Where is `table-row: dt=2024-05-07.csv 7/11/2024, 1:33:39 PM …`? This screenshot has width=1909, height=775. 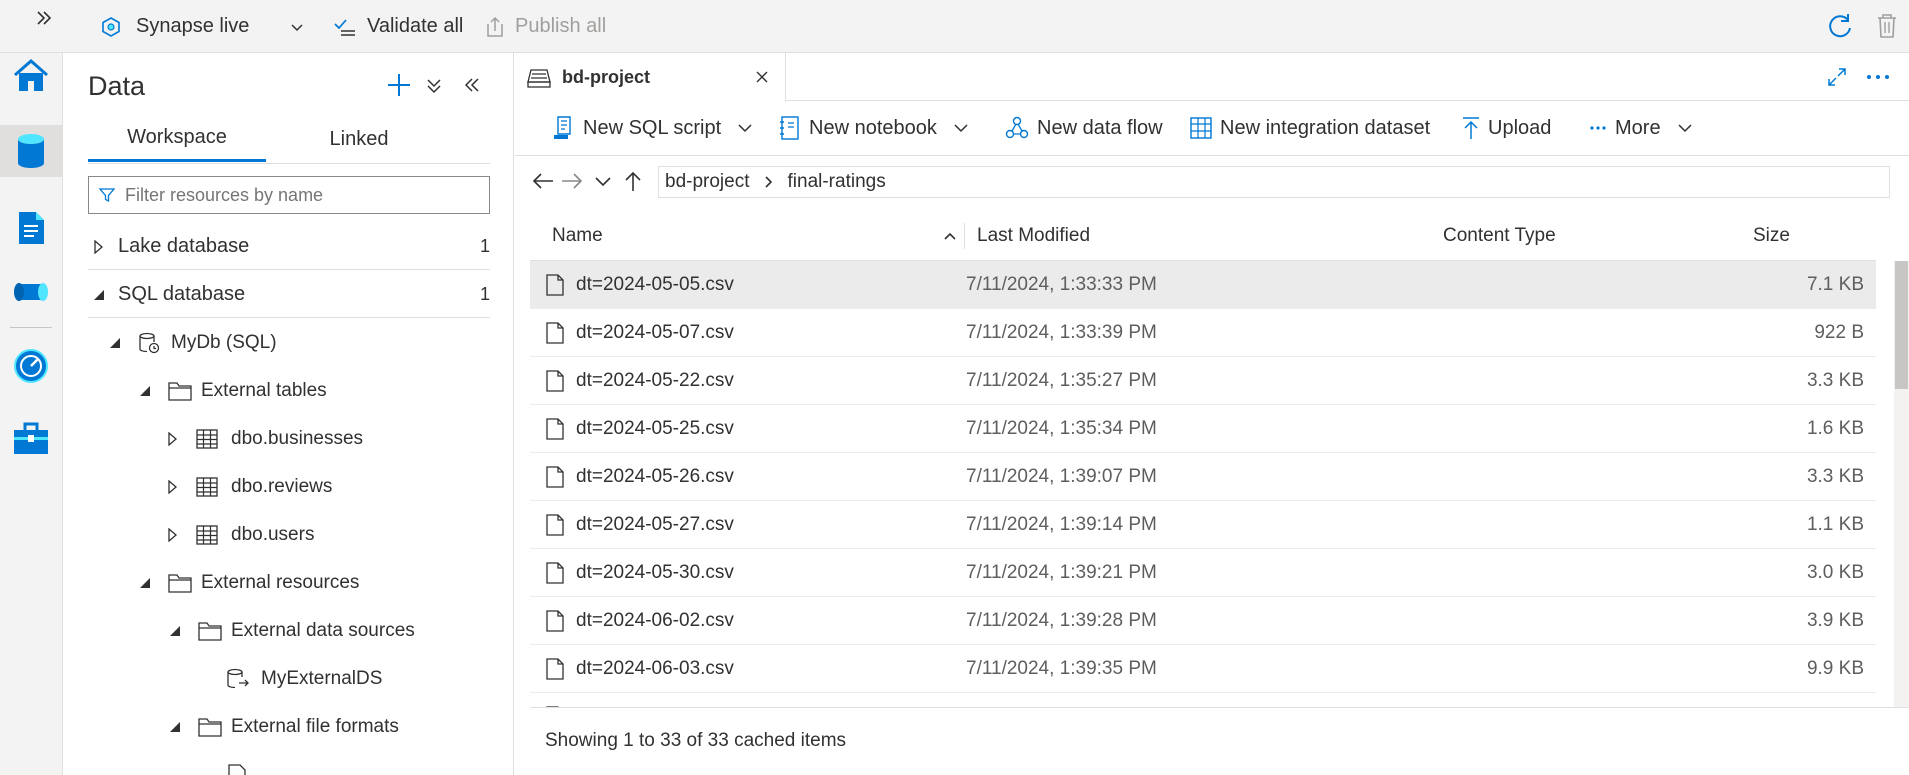 table-row: dt=2024-05-07.csv 7/11/2024, 1:33:39 PM … is located at coordinates (1203, 333).